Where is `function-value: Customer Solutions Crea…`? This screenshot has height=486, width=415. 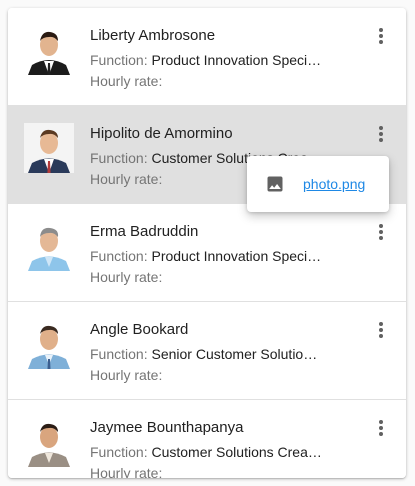 function-value: Customer Solutions Crea… is located at coordinates (236, 452).